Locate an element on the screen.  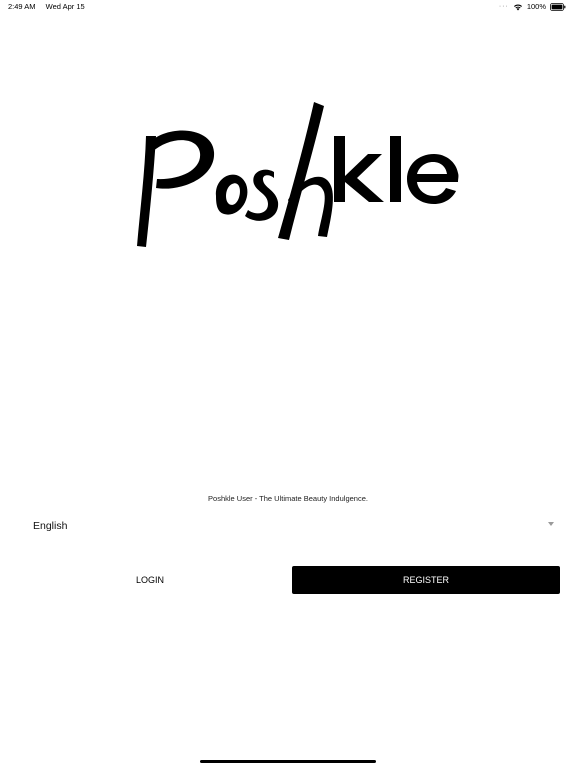
status-bar: 2:49 AM Wed Apr 15 ··· 100% is located at coordinates (288, 7).